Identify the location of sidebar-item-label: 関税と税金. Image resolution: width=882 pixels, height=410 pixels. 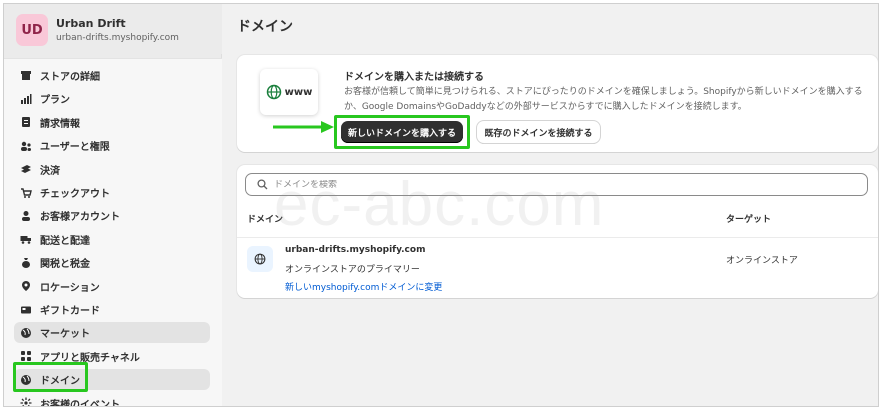
(65, 265).